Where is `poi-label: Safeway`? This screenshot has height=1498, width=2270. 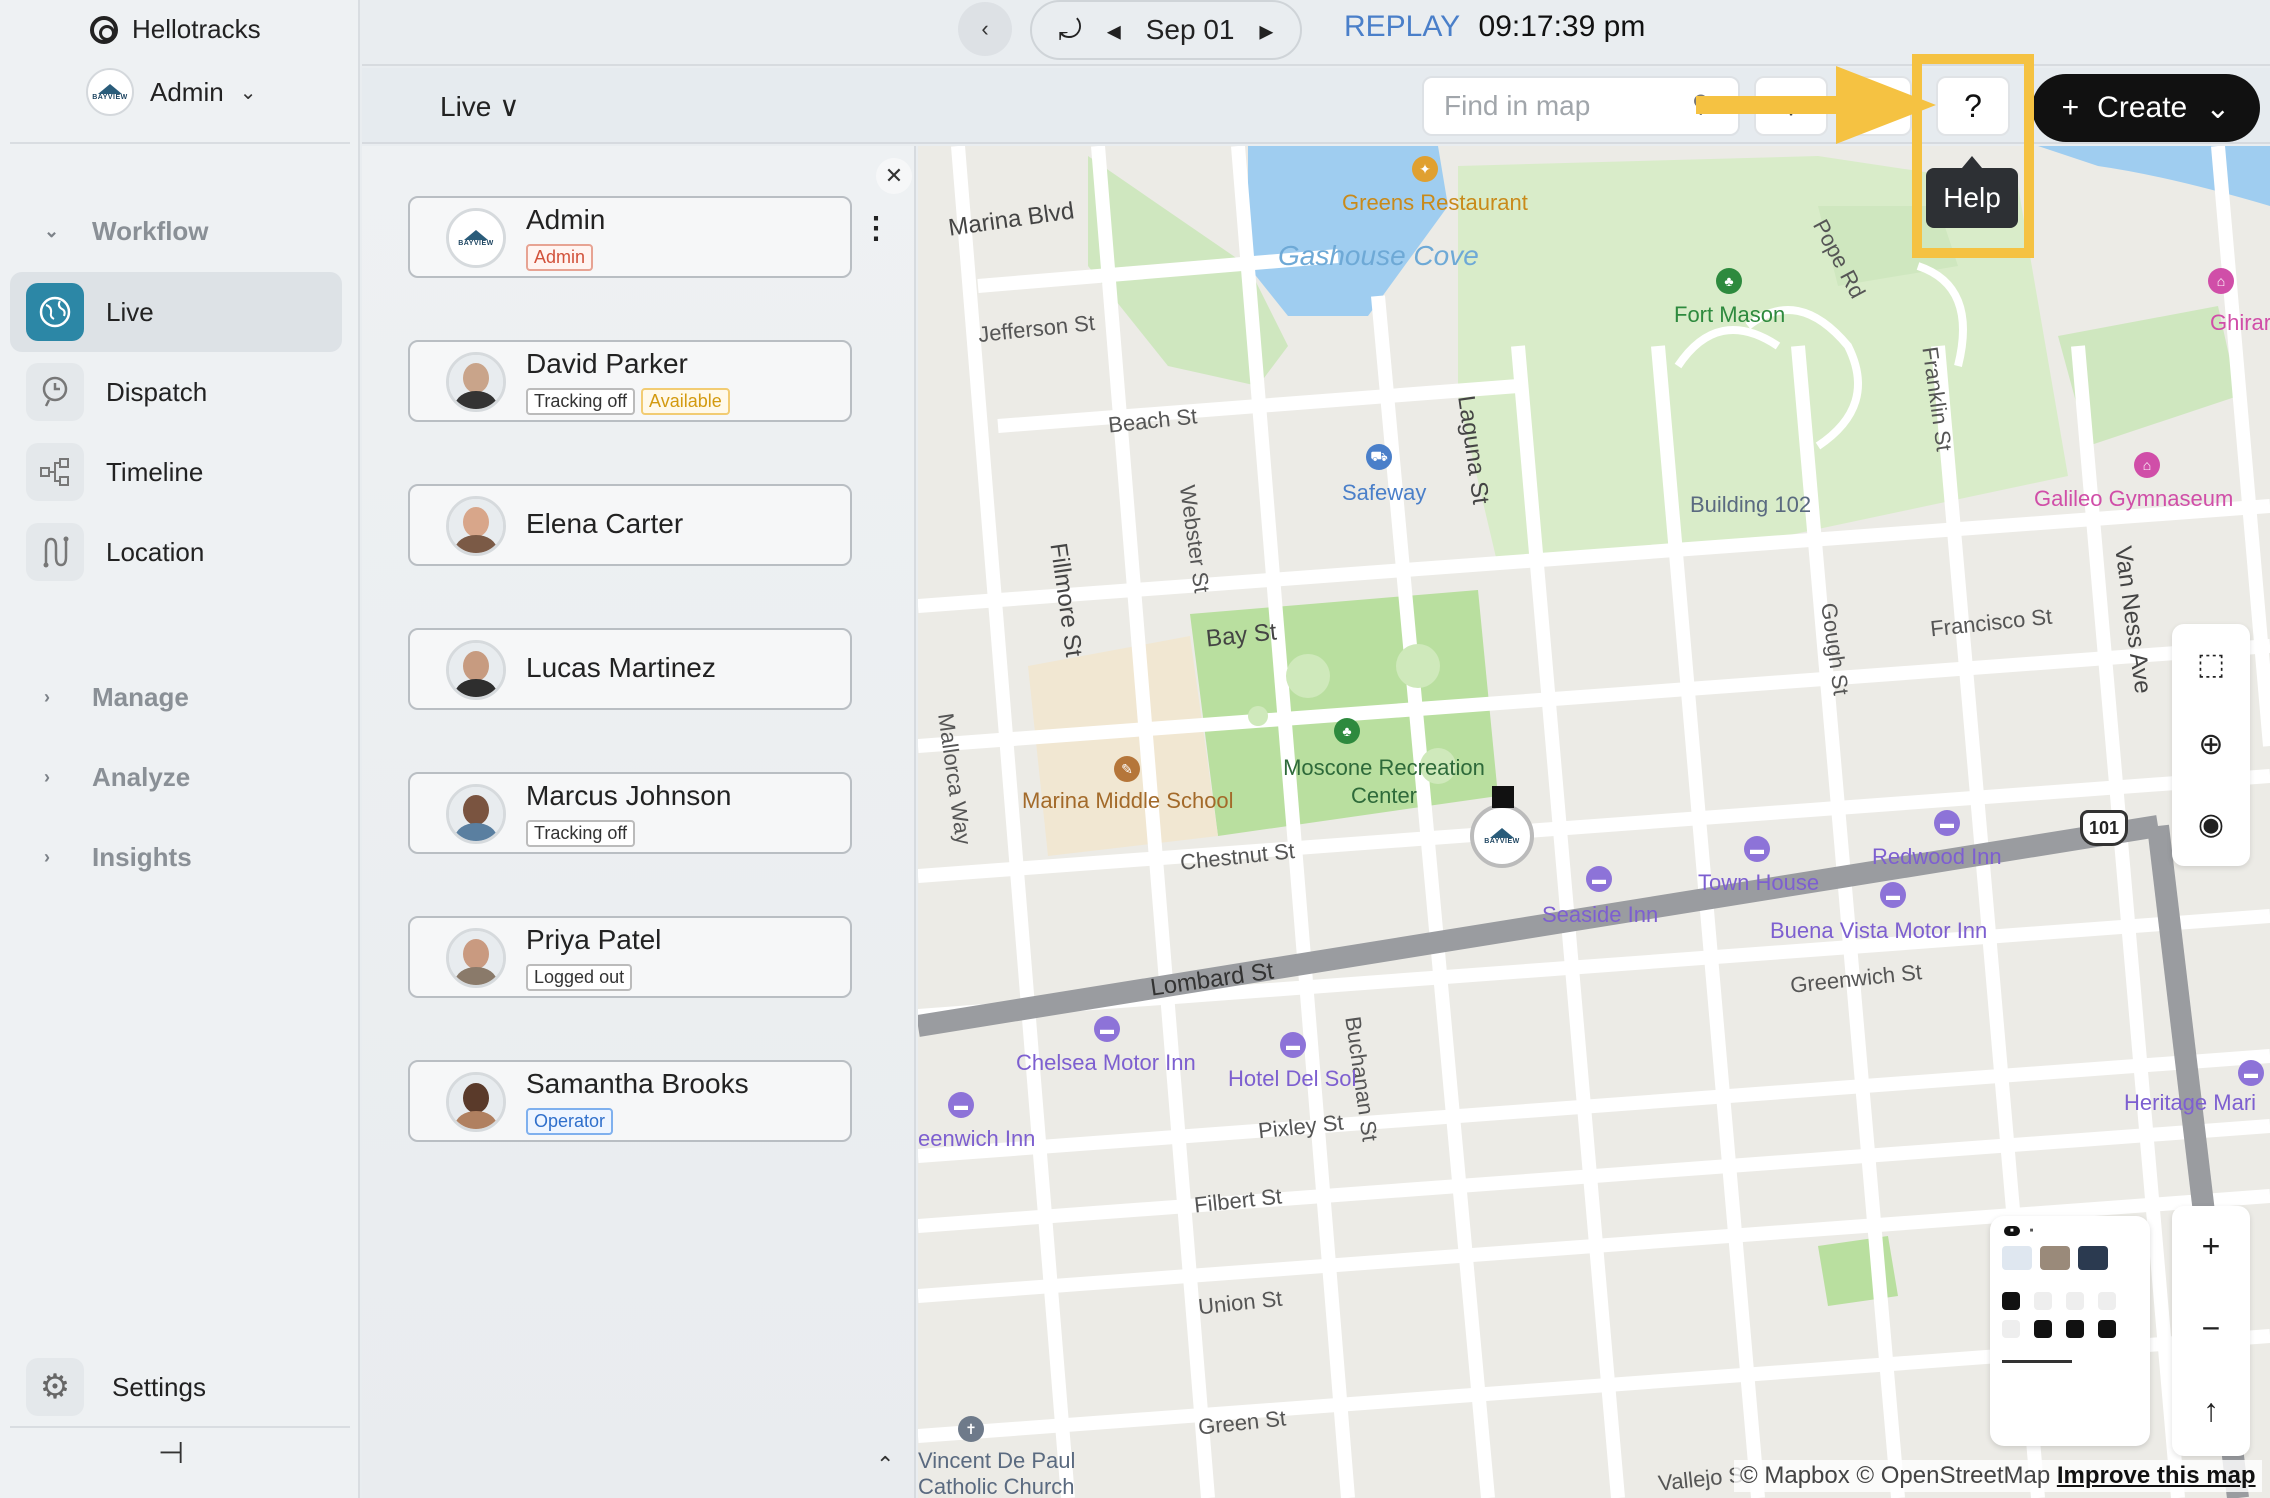
poi-label: Safeway is located at coordinates (1384, 493).